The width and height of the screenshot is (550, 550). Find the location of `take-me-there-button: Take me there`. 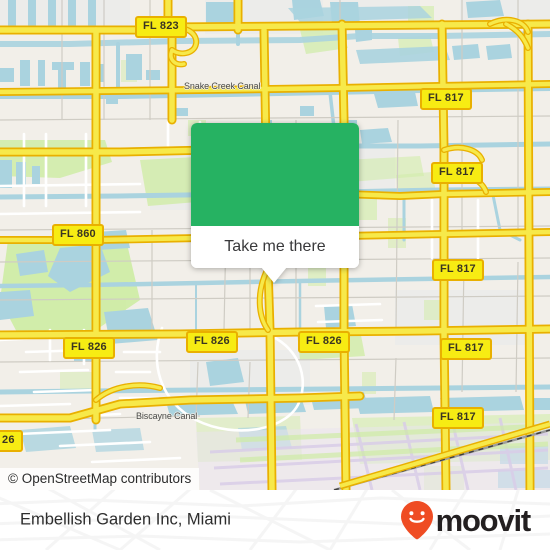

take-me-there-button: Take me there is located at coordinates (275, 247).